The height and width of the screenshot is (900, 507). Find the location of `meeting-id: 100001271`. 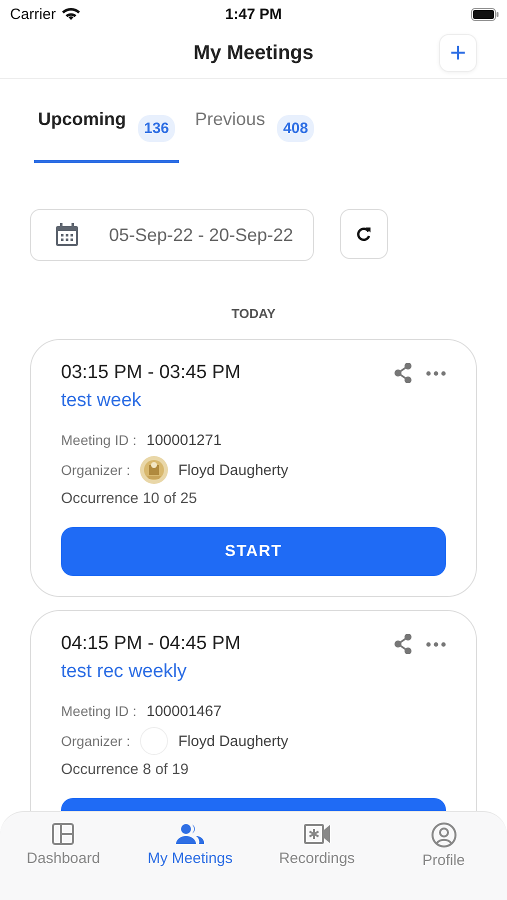

meeting-id: 100001271 is located at coordinates (184, 440).